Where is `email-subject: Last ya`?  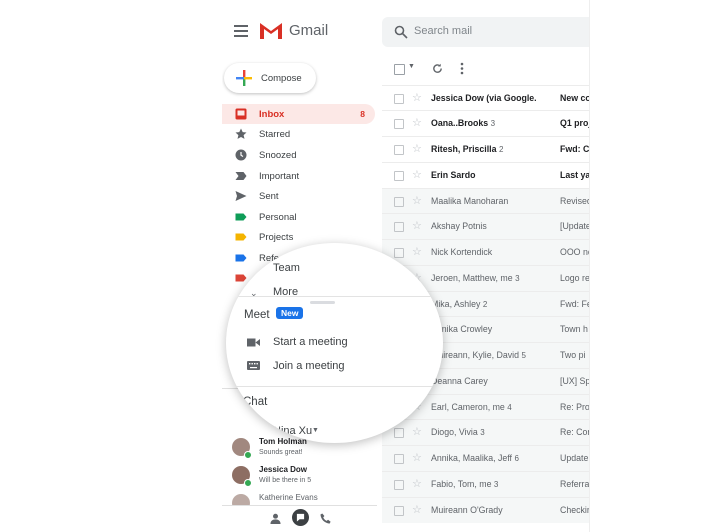 email-subject: Last ya is located at coordinates (575, 174).